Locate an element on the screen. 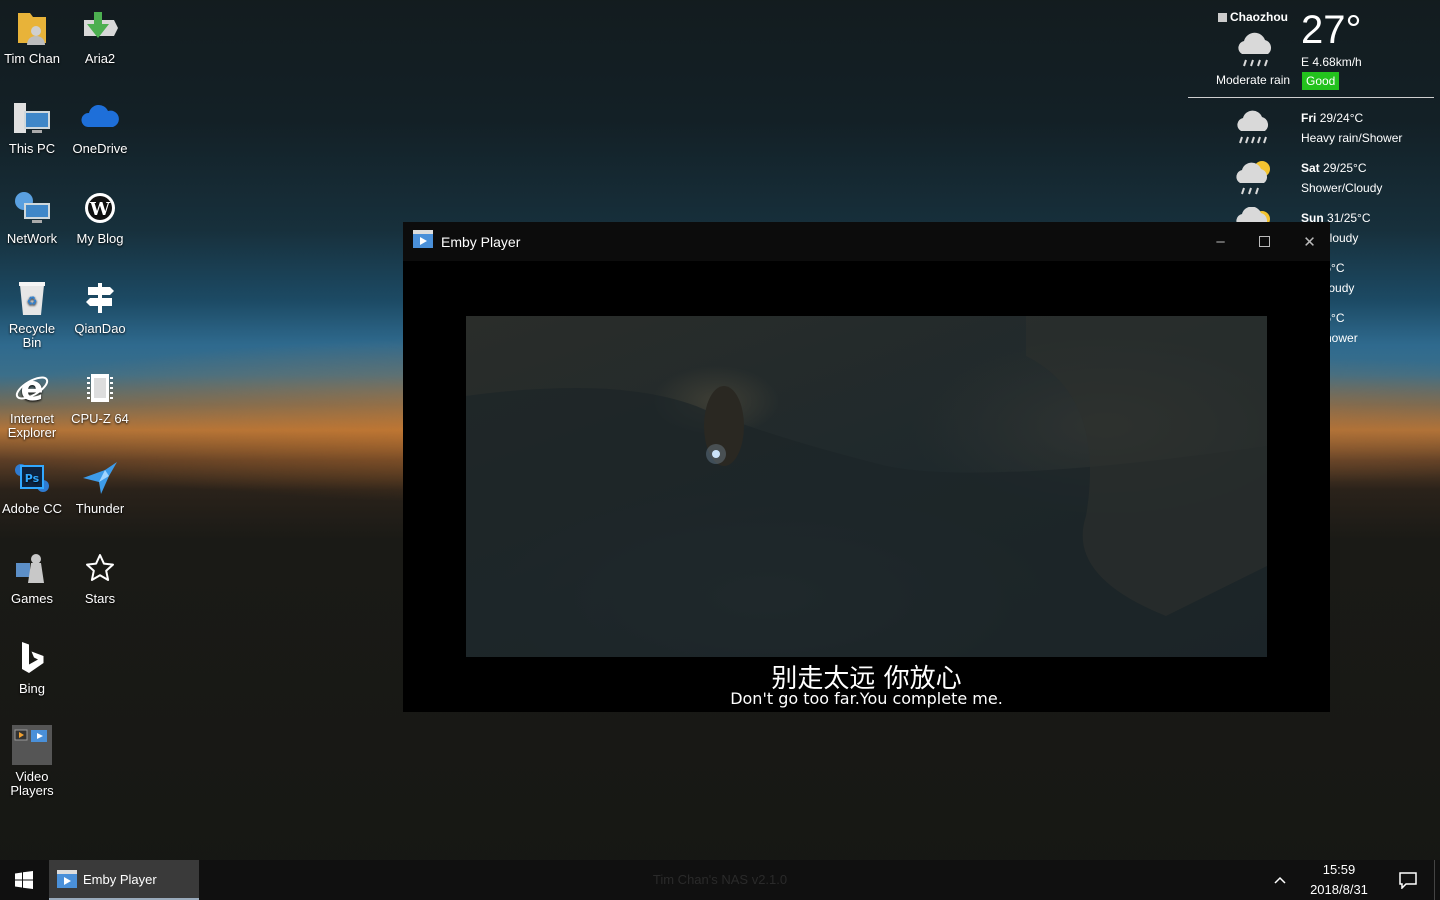 The height and width of the screenshot is (900, 1440). close-button: ✕ is located at coordinates (1309, 241).